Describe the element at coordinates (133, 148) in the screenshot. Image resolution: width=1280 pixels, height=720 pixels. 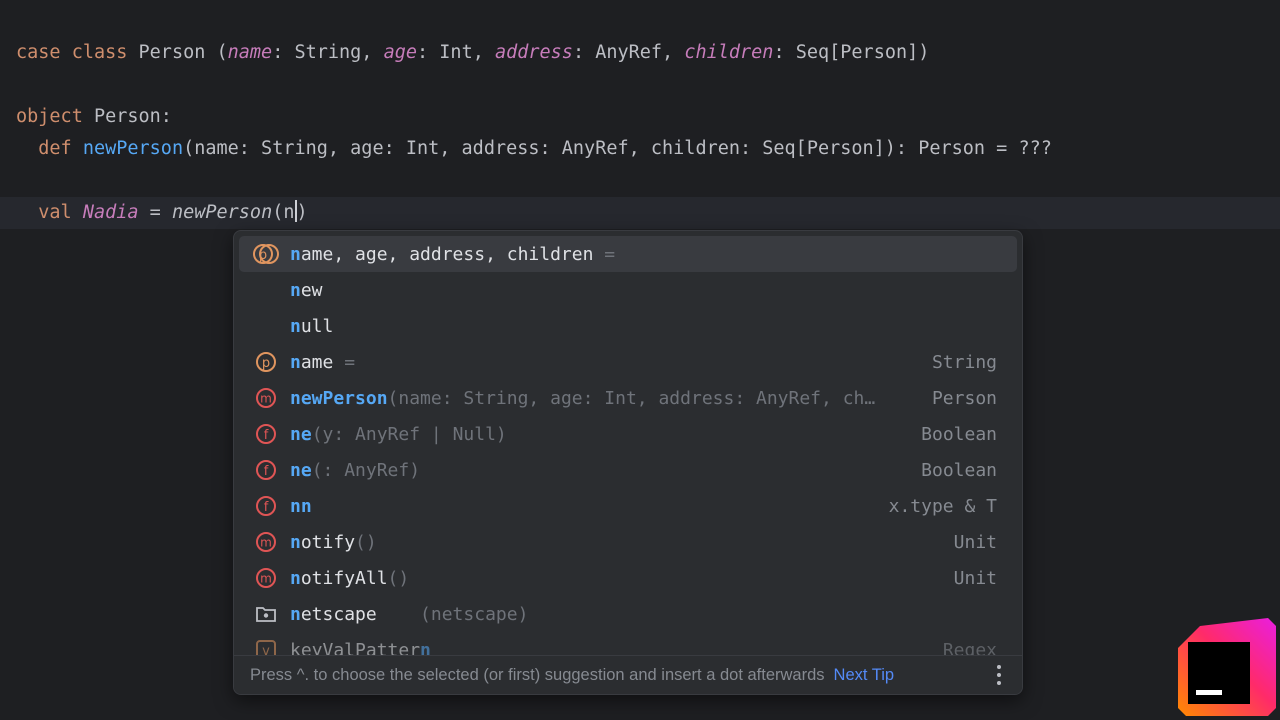
I see `function-name: newPerson` at that location.